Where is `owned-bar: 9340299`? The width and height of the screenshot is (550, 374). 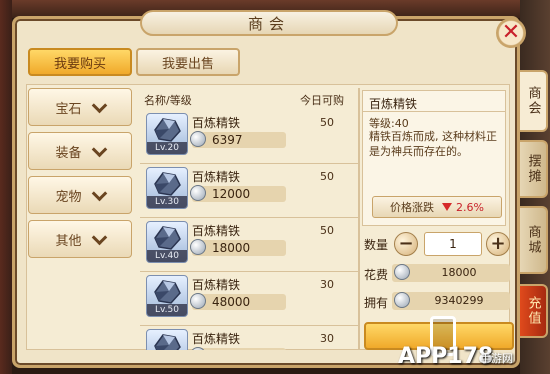
owned-bar: 9340299 is located at coordinates (451, 301).